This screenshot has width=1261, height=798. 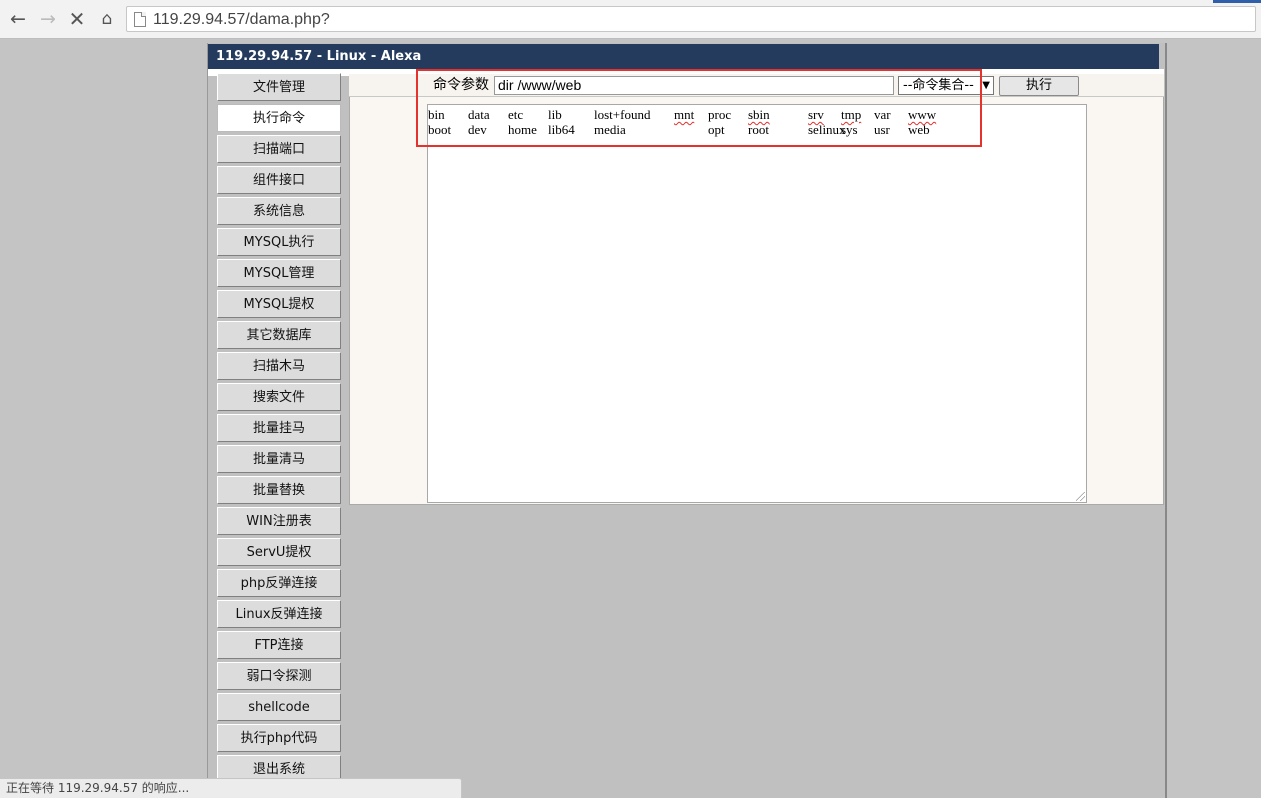 I want to click on resize-grip-icon, so click(x=1080, y=496).